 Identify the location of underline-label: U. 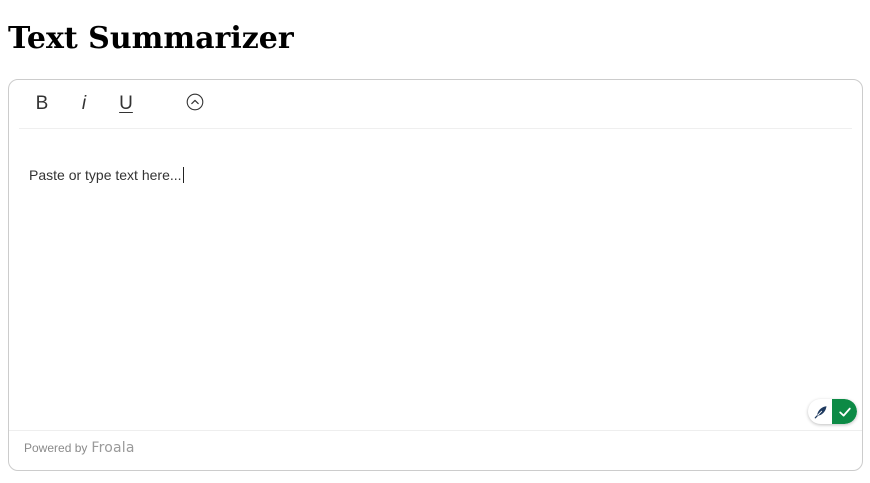
(126, 103).